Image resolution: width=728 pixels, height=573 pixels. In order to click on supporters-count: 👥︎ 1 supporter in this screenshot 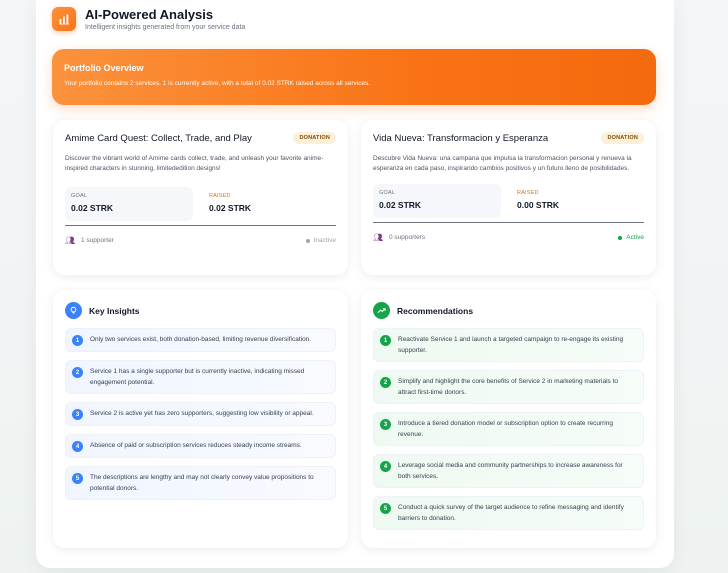, I will do `click(89, 240)`.